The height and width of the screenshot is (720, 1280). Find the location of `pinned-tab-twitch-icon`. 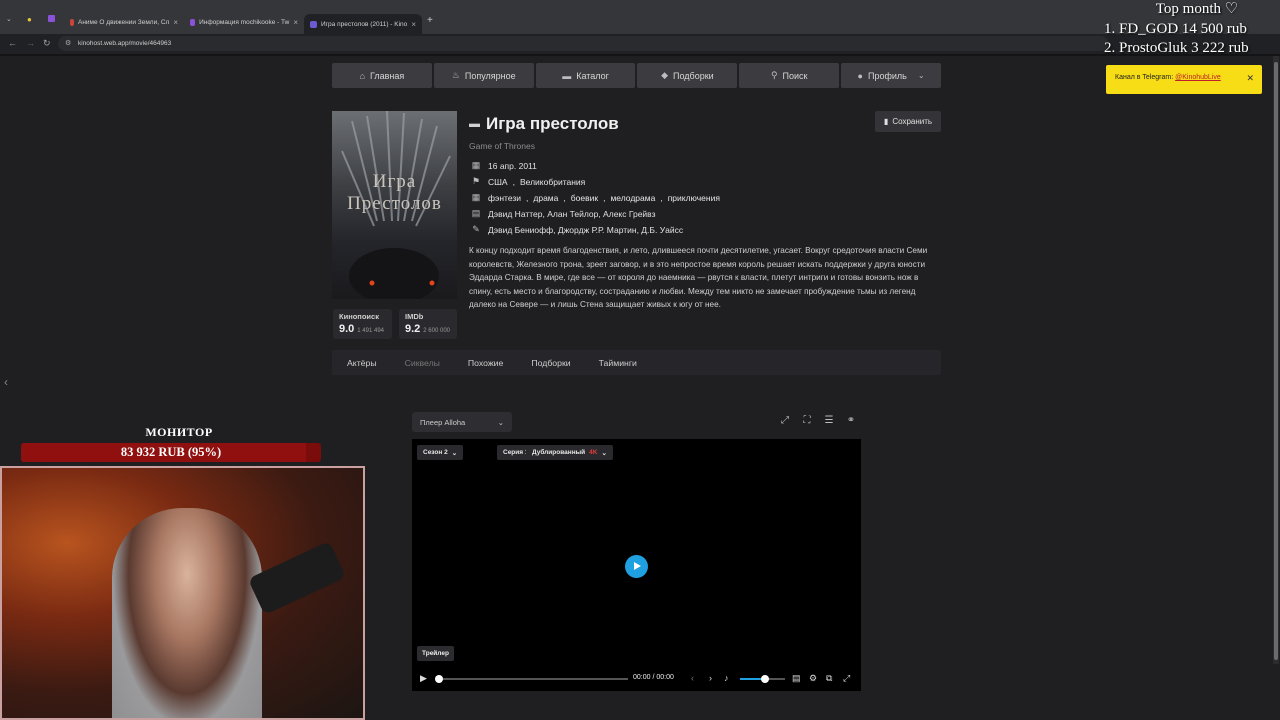

pinned-tab-twitch-icon is located at coordinates (51, 18).